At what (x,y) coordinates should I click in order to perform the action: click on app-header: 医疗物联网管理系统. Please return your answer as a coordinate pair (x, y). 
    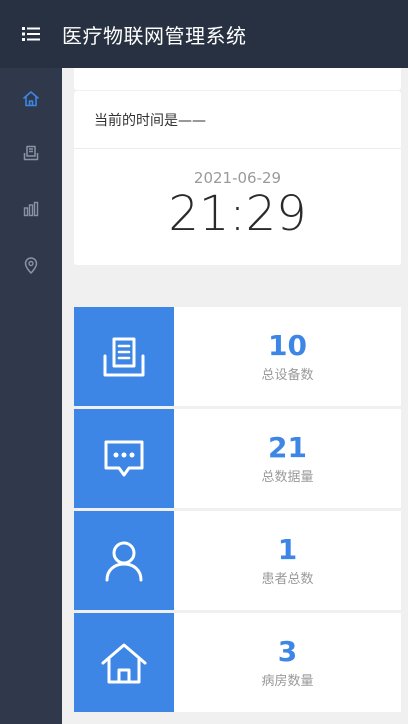
    Looking at the image, I should click on (204, 34).